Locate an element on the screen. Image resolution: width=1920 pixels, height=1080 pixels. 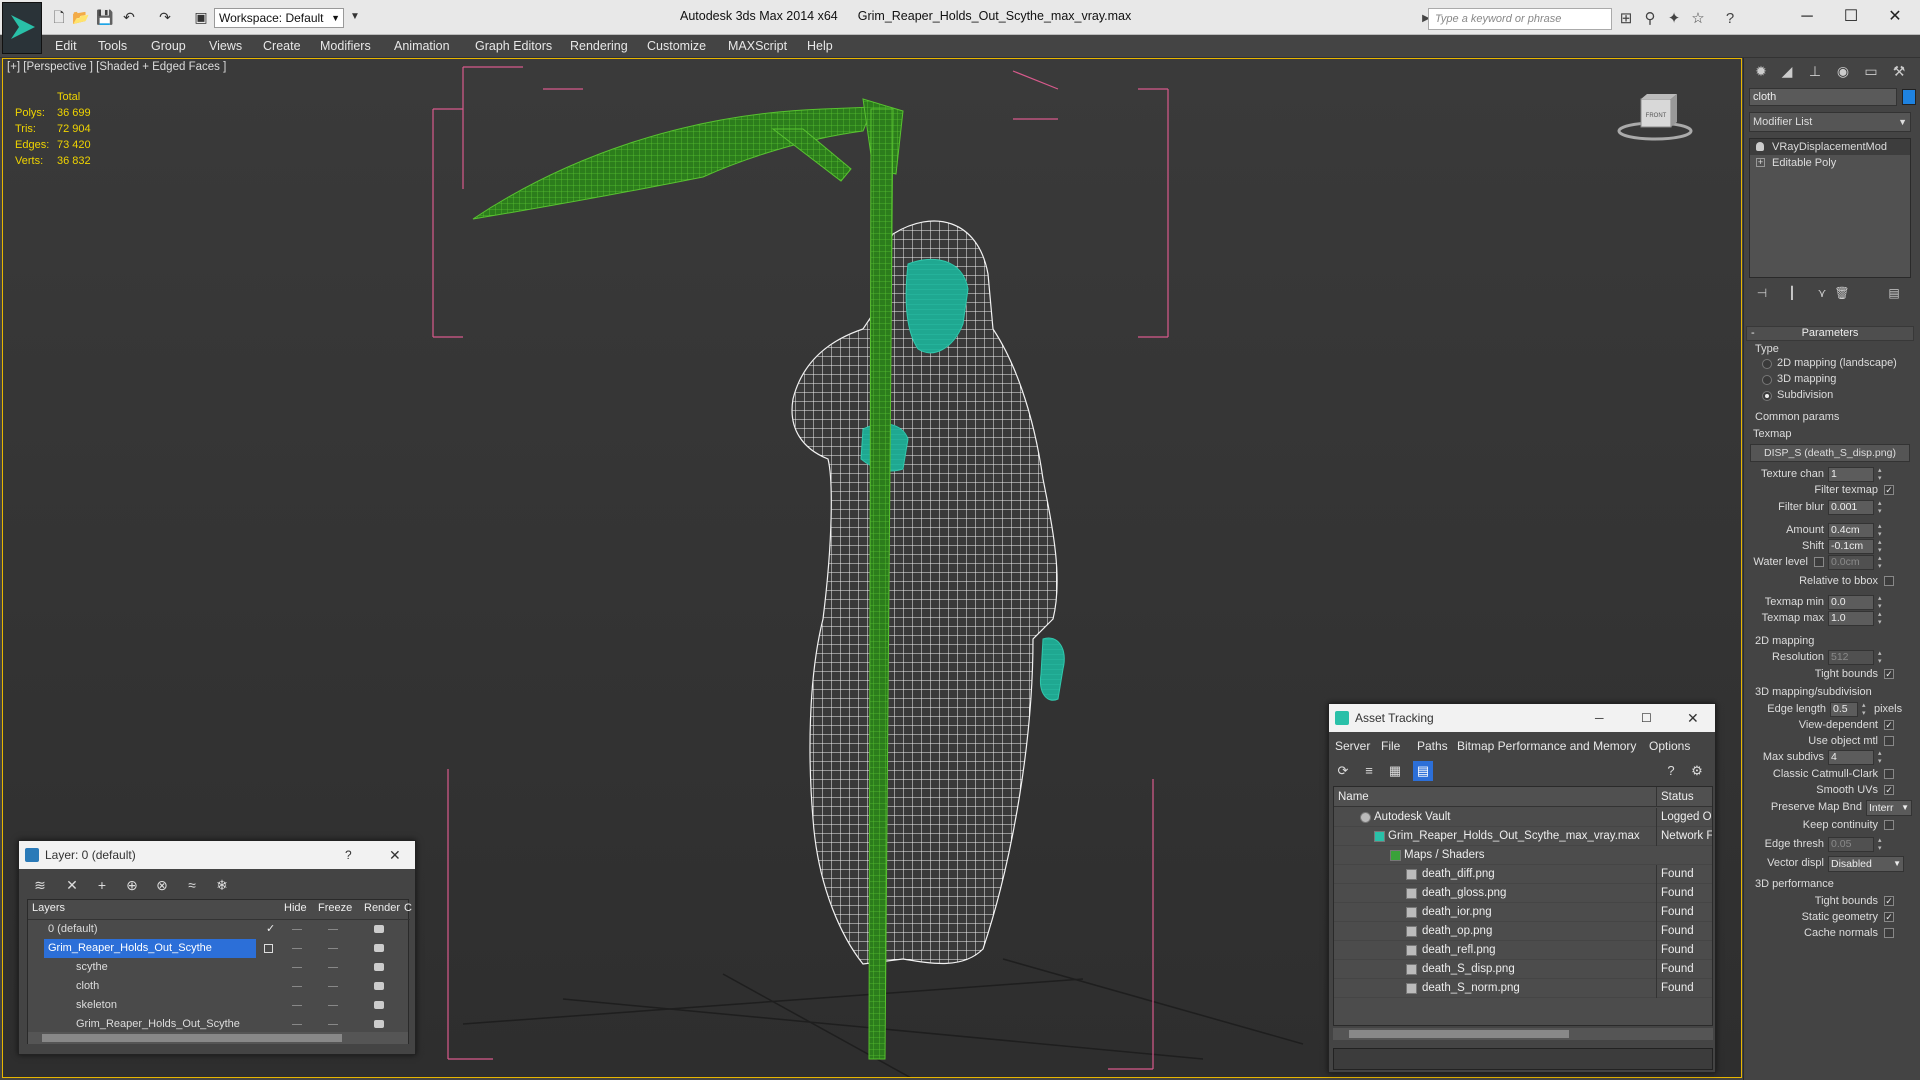
asset-row: death_ior.png Found is located at coordinates (1523, 912).